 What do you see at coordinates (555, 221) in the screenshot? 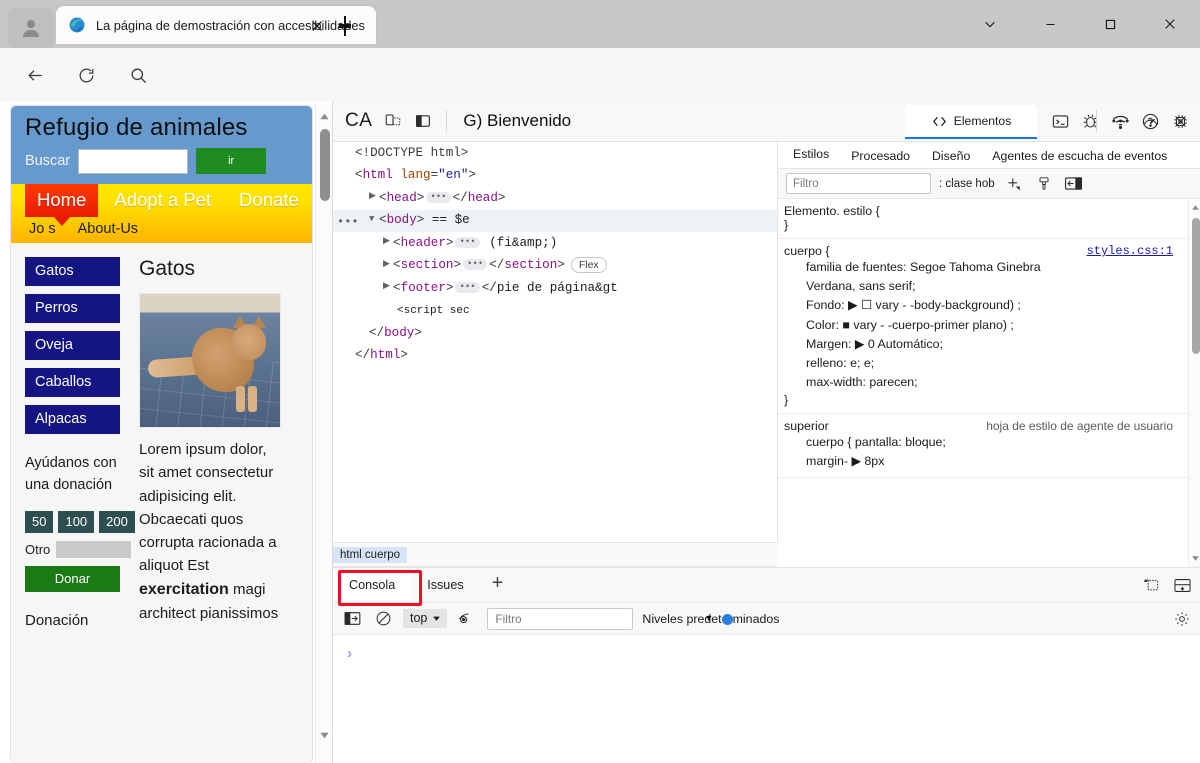
I see `dom-node-row: ••• ▼ <body> == $e` at bounding box center [555, 221].